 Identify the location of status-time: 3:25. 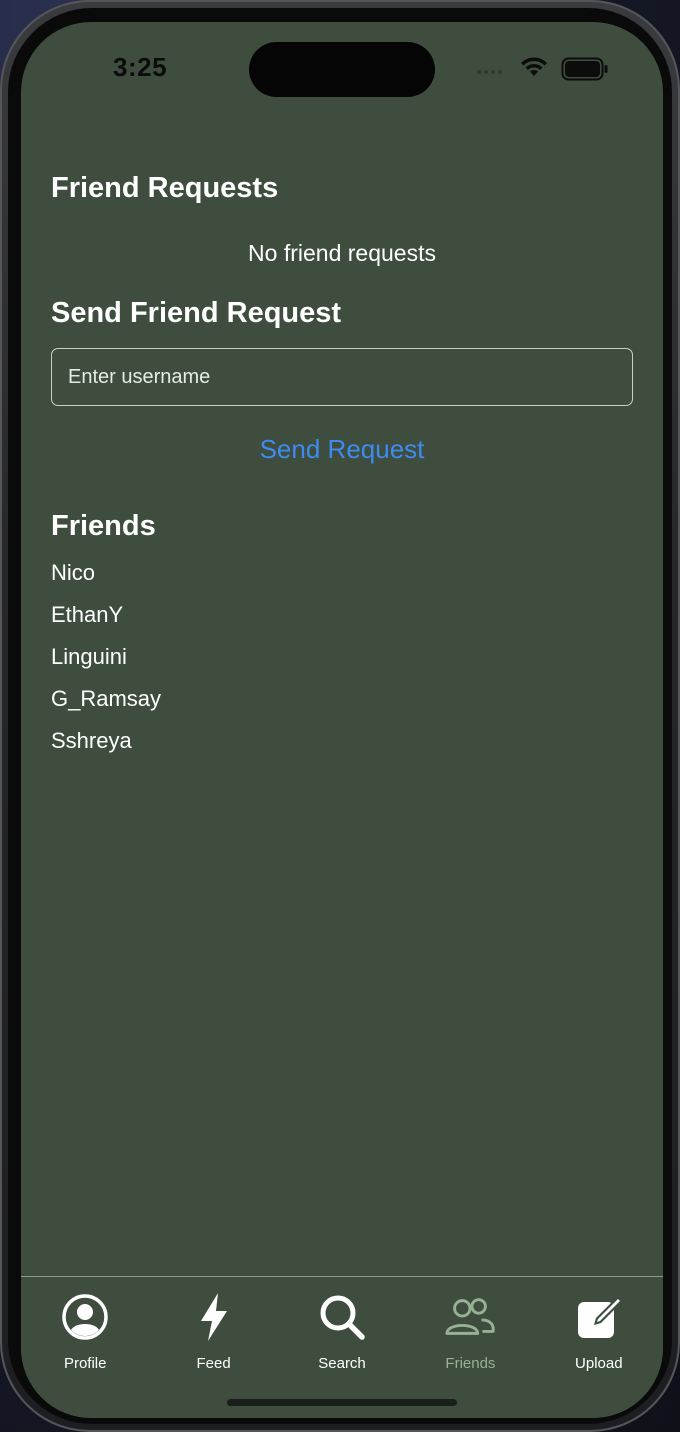
(140, 67).